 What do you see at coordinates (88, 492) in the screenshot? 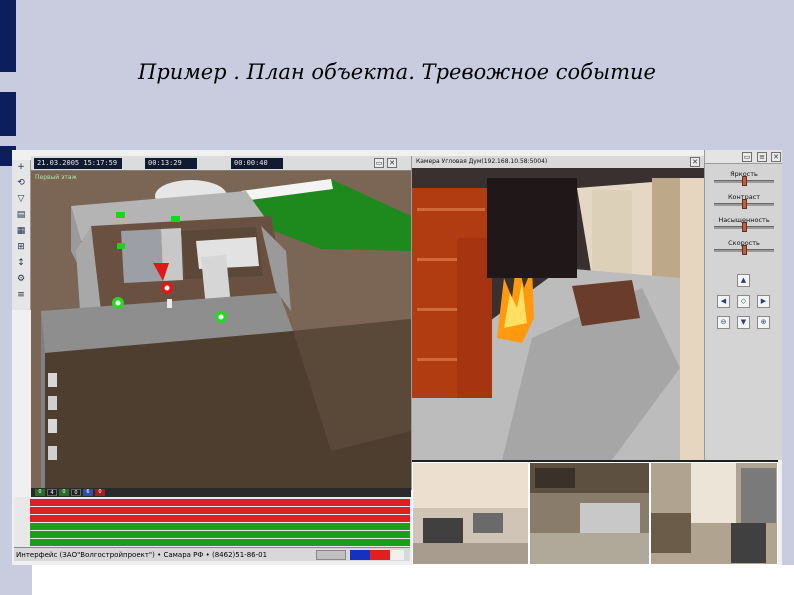
I see `counter-chip: 6` at bounding box center [88, 492].